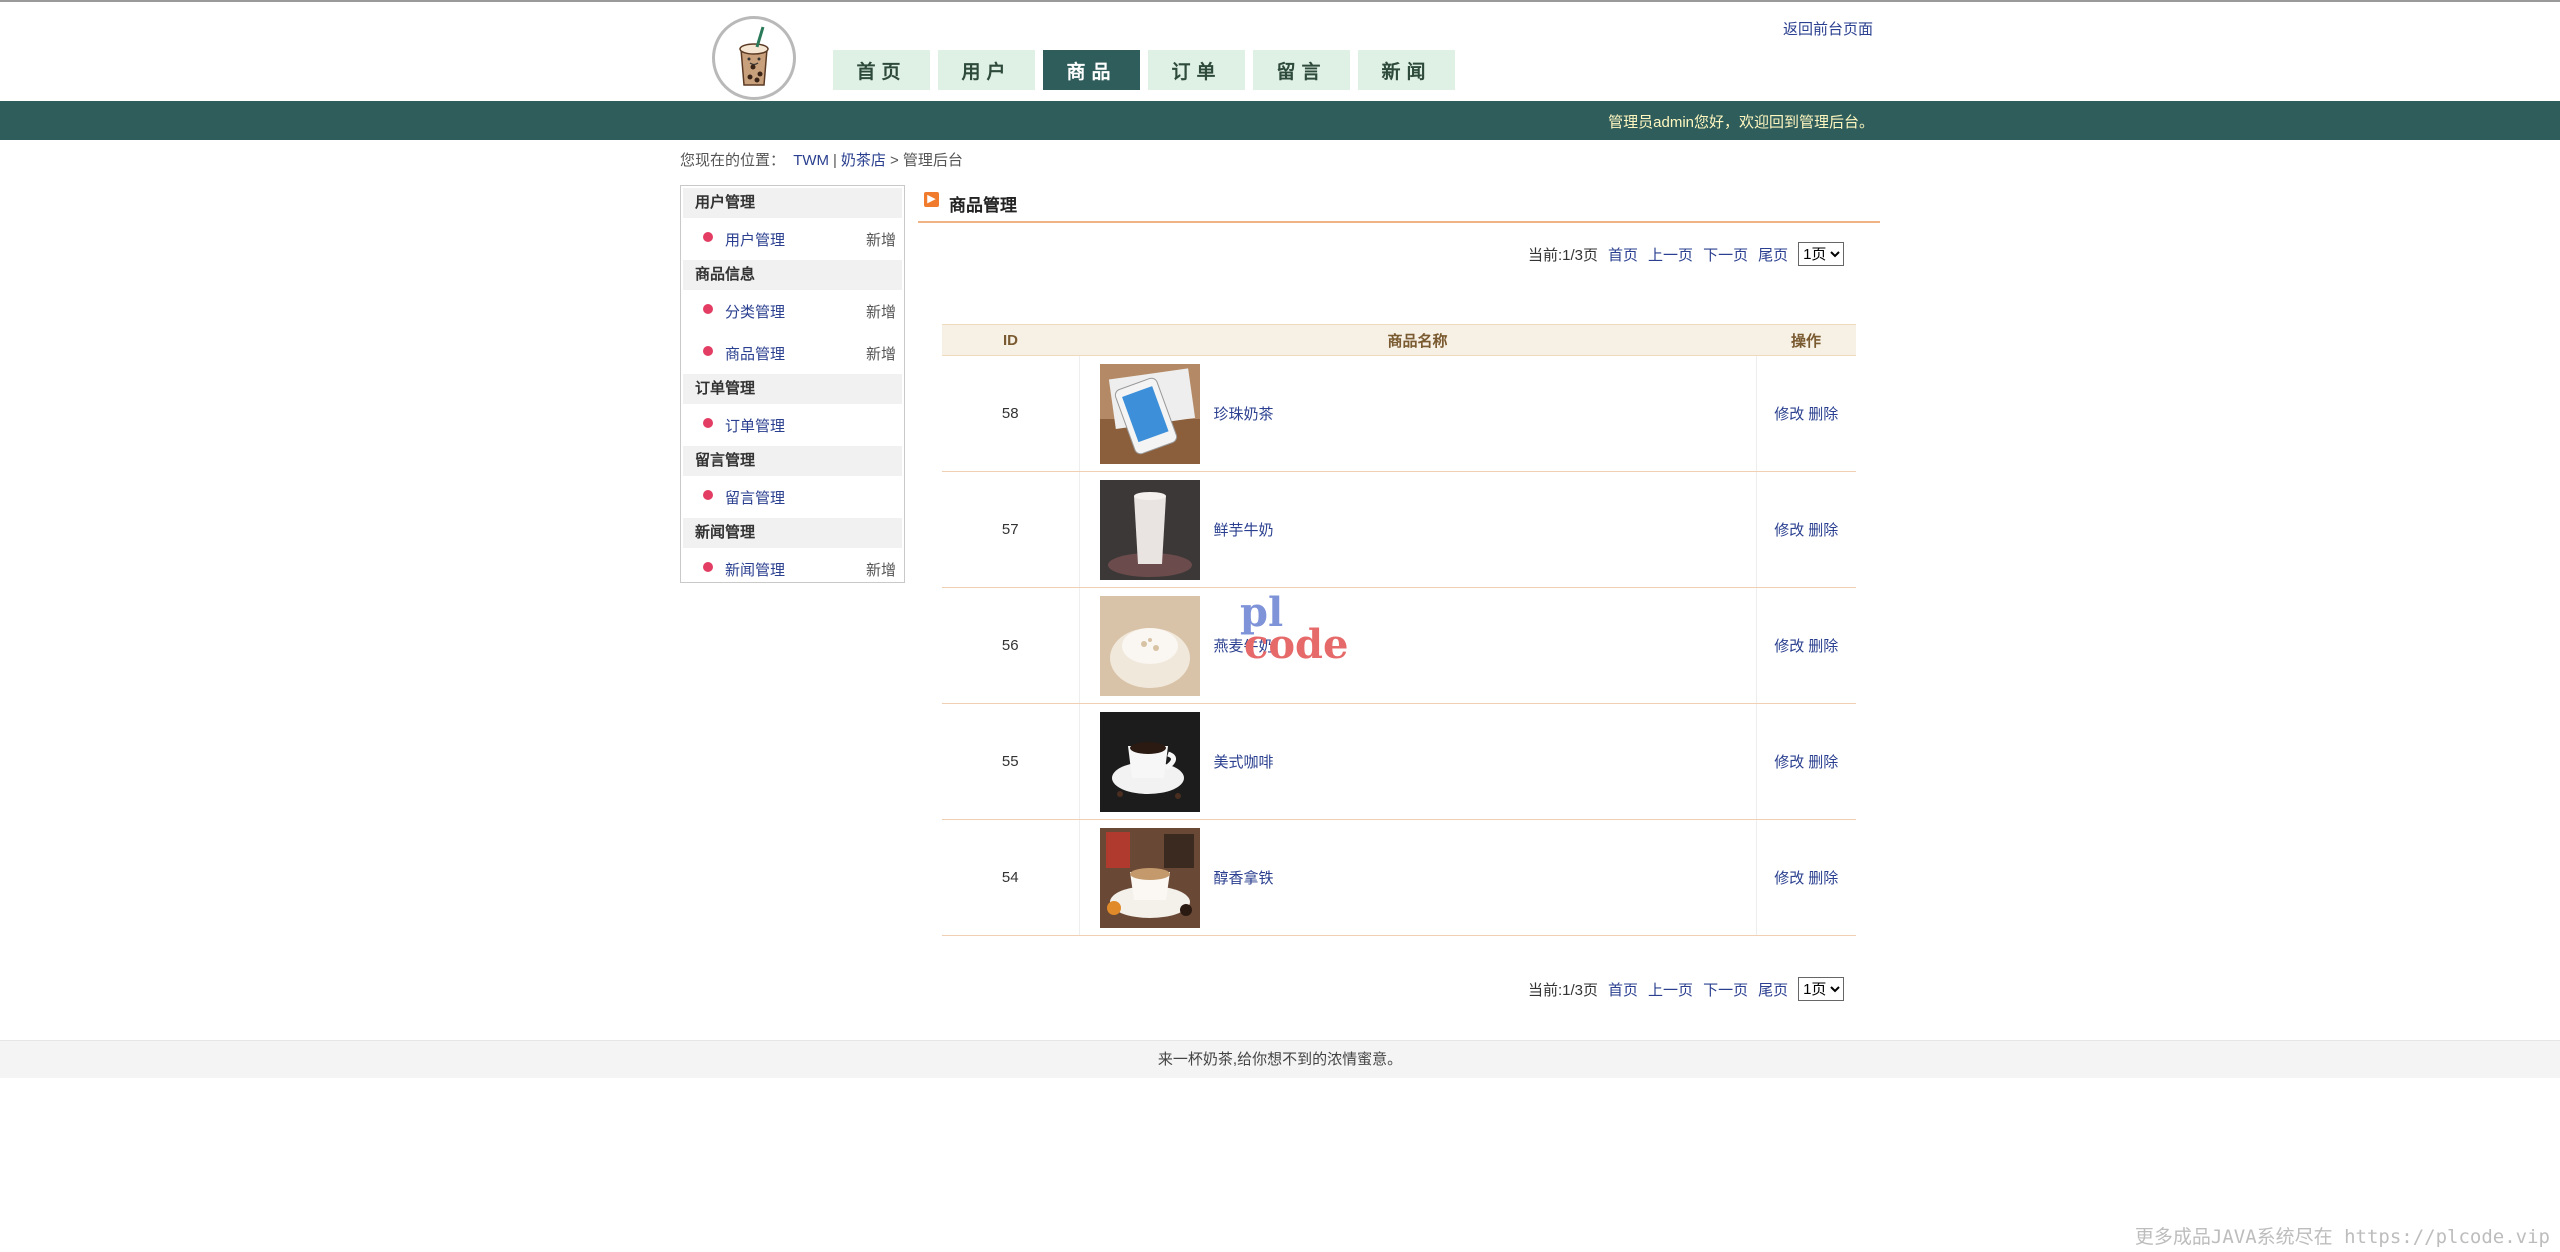 This screenshot has width=2560, height=1252. Describe the element at coordinates (1091, 70) in the screenshot. I see `nav-products: 商品` at that location.